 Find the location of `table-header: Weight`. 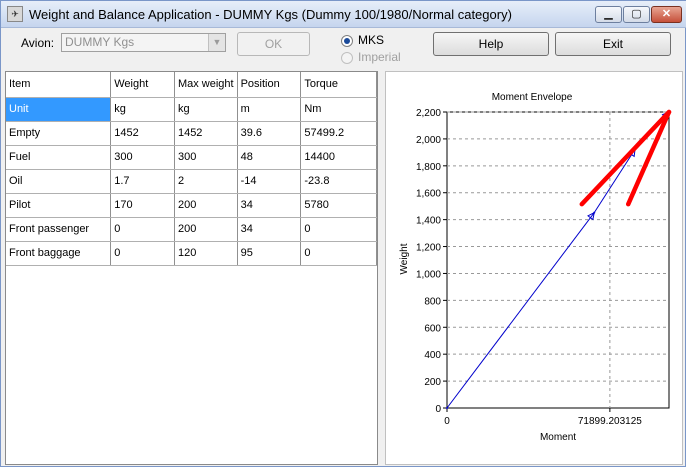

table-header: Weight is located at coordinates (142, 85).